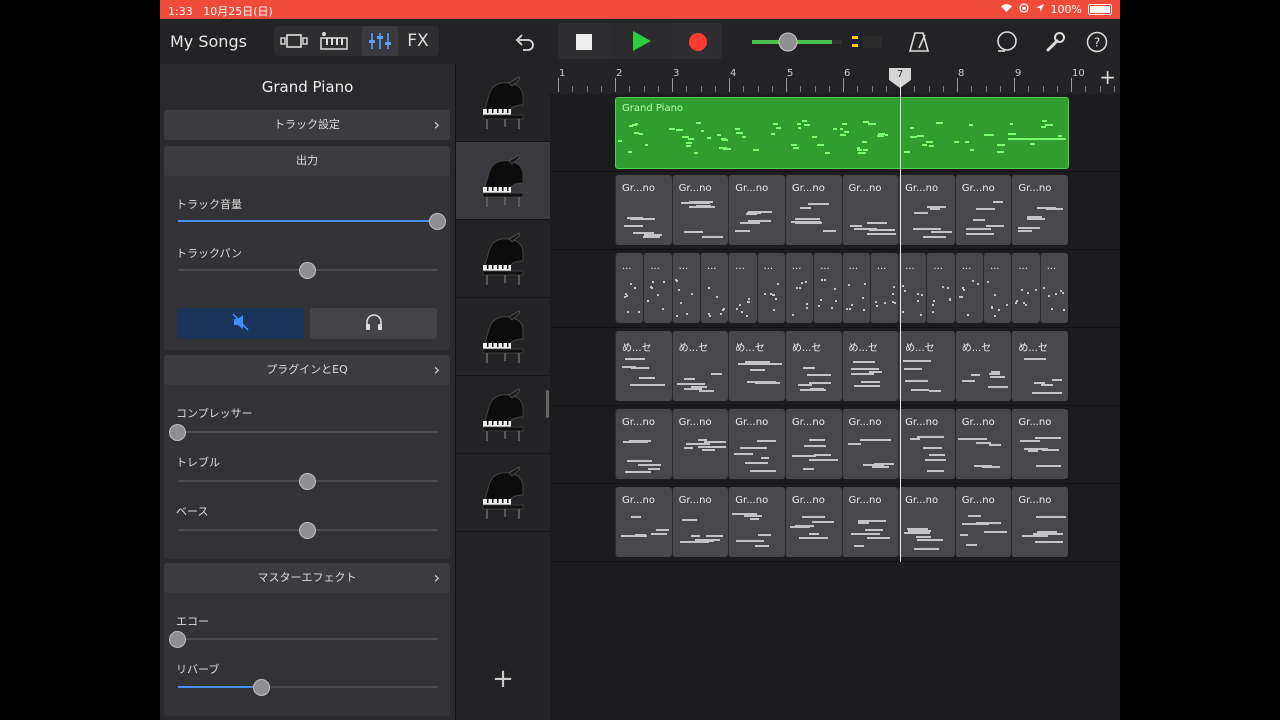 This screenshot has height=720, width=1280. Describe the element at coordinates (312, 221) in the screenshot. I see `track-volume-slider` at that location.